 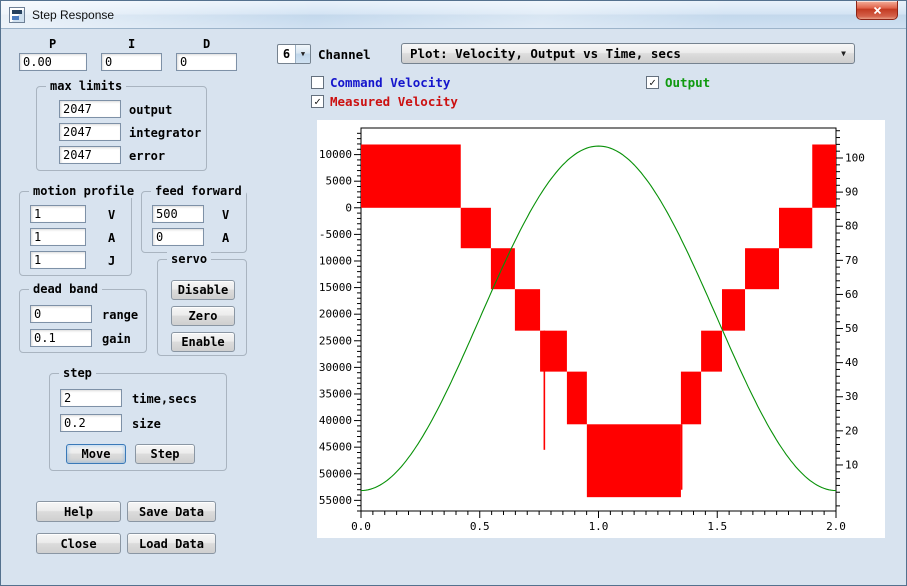 What do you see at coordinates (348, 207) in the screenshot?
I see `svg-text: 0` at bounding box center [348, 207].